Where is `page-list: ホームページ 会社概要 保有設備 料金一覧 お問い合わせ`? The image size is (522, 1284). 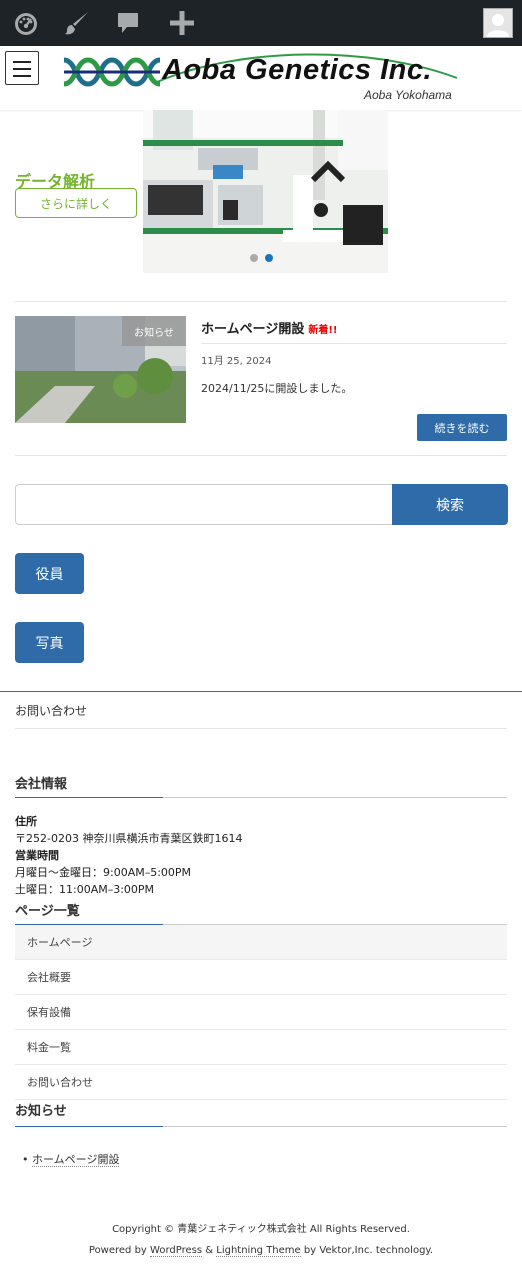 page-list: ホームページ 会社概要 保有設備 料金一覧 お問い合わせ is located at coordinates (261, 1012).